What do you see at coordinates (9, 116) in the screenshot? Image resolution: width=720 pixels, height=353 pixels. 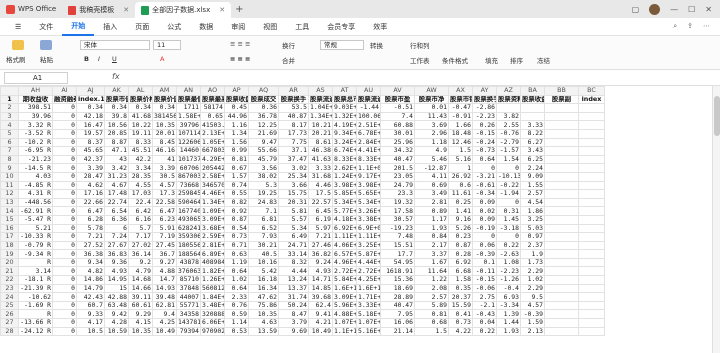 I see `row-number: 3` at bounding box center [9, 116].